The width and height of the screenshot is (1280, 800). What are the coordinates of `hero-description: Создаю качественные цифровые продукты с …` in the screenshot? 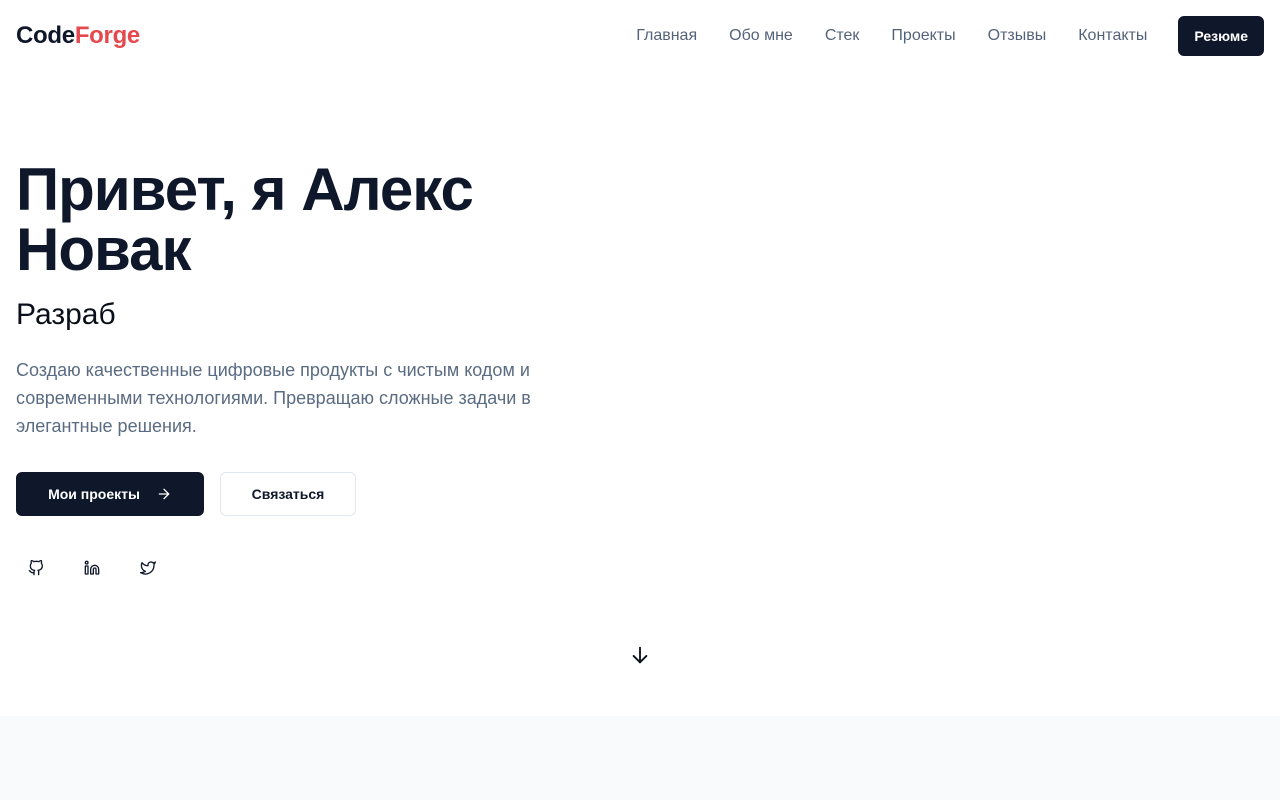 It's located at (273, 398).